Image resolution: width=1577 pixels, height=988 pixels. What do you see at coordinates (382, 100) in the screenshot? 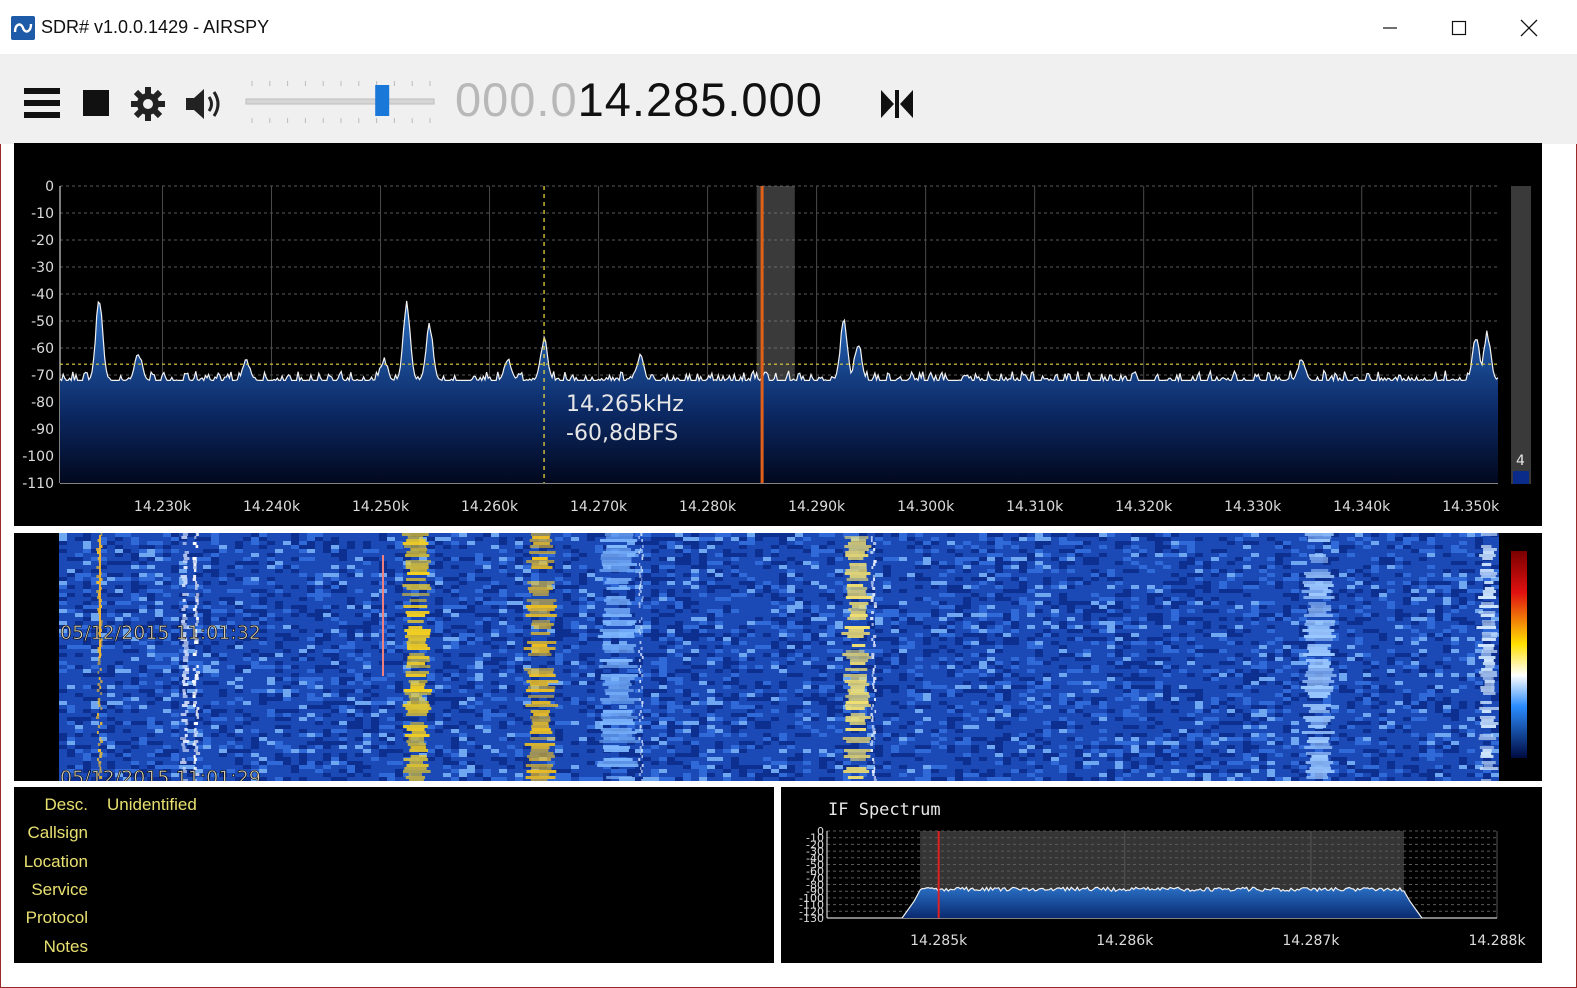
I see `volume-slider-thumb` at bounding box center [382, 100].